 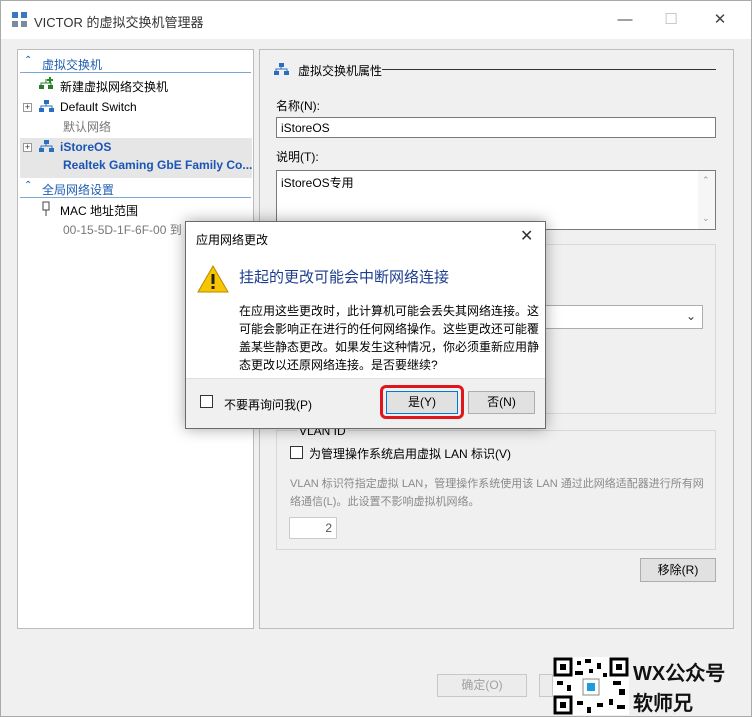 I want to click on section-label: 全局网络设置, so click(x=78, y=190).